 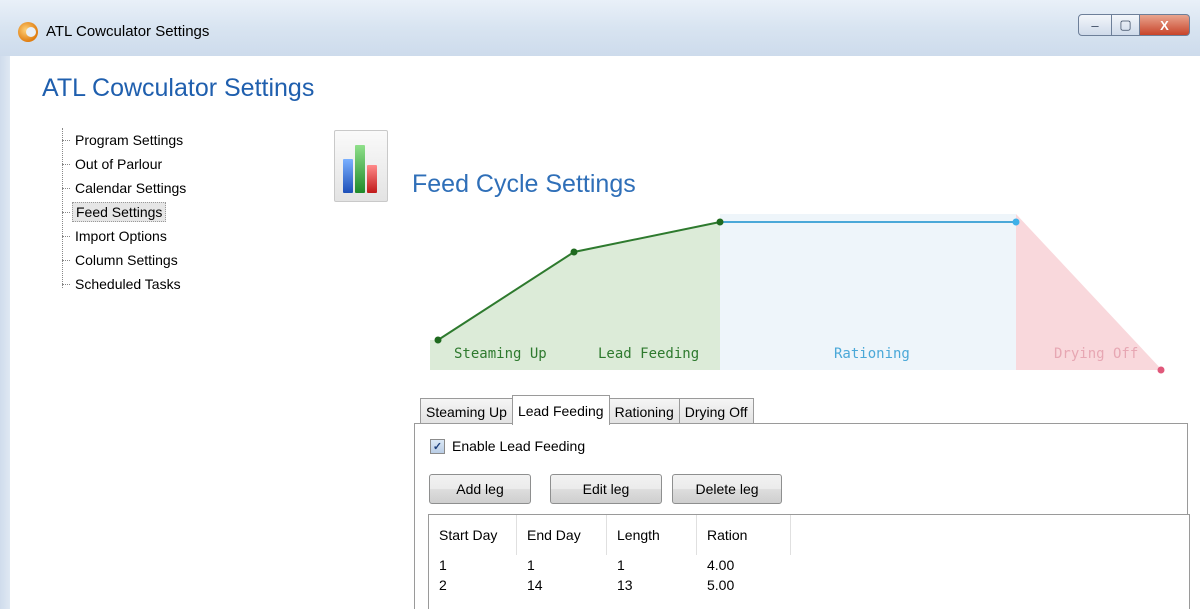 I want to click on nav-item-calendar-settings: Calendar Settings, so click(x=125, y=188).